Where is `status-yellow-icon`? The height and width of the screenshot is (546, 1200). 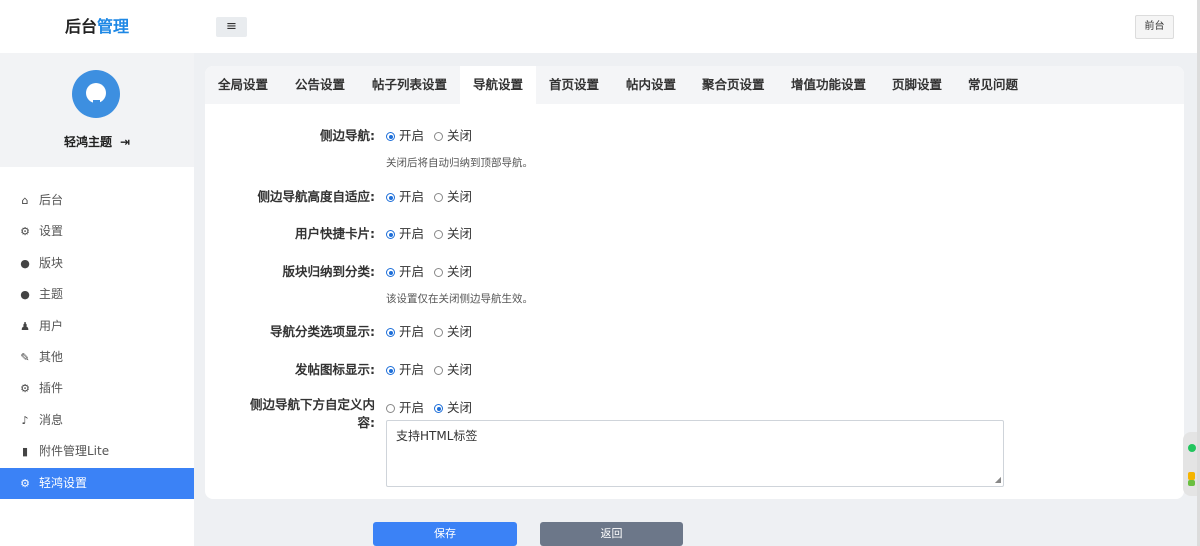
status-yellow-icon is located at coordinates (1191, 476).